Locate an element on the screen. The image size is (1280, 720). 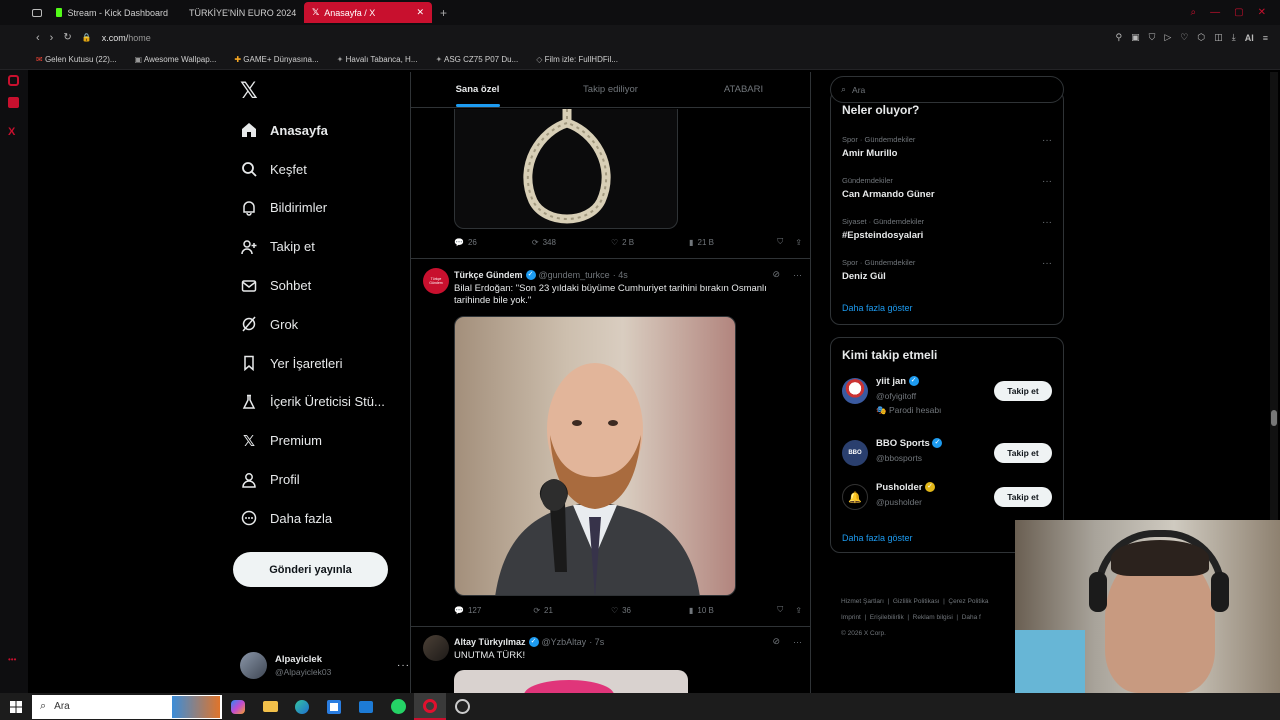
file-explorer-icon is located at coordinates (270, 706).